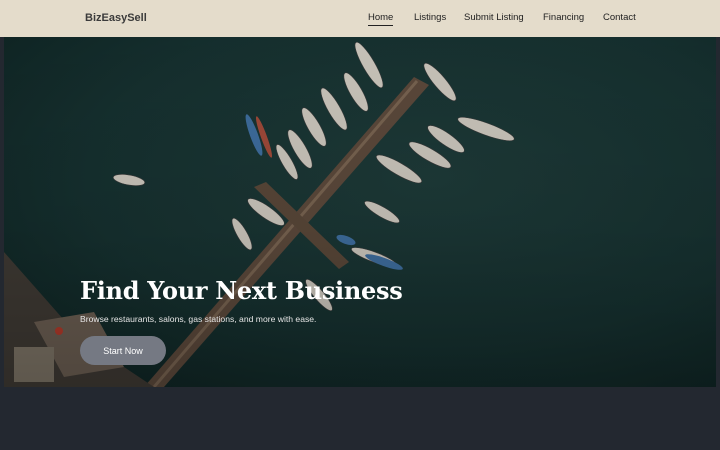 This screenshot has width=720, height=450. I want to click on start-now-button: Start Now, so click(123, 350).